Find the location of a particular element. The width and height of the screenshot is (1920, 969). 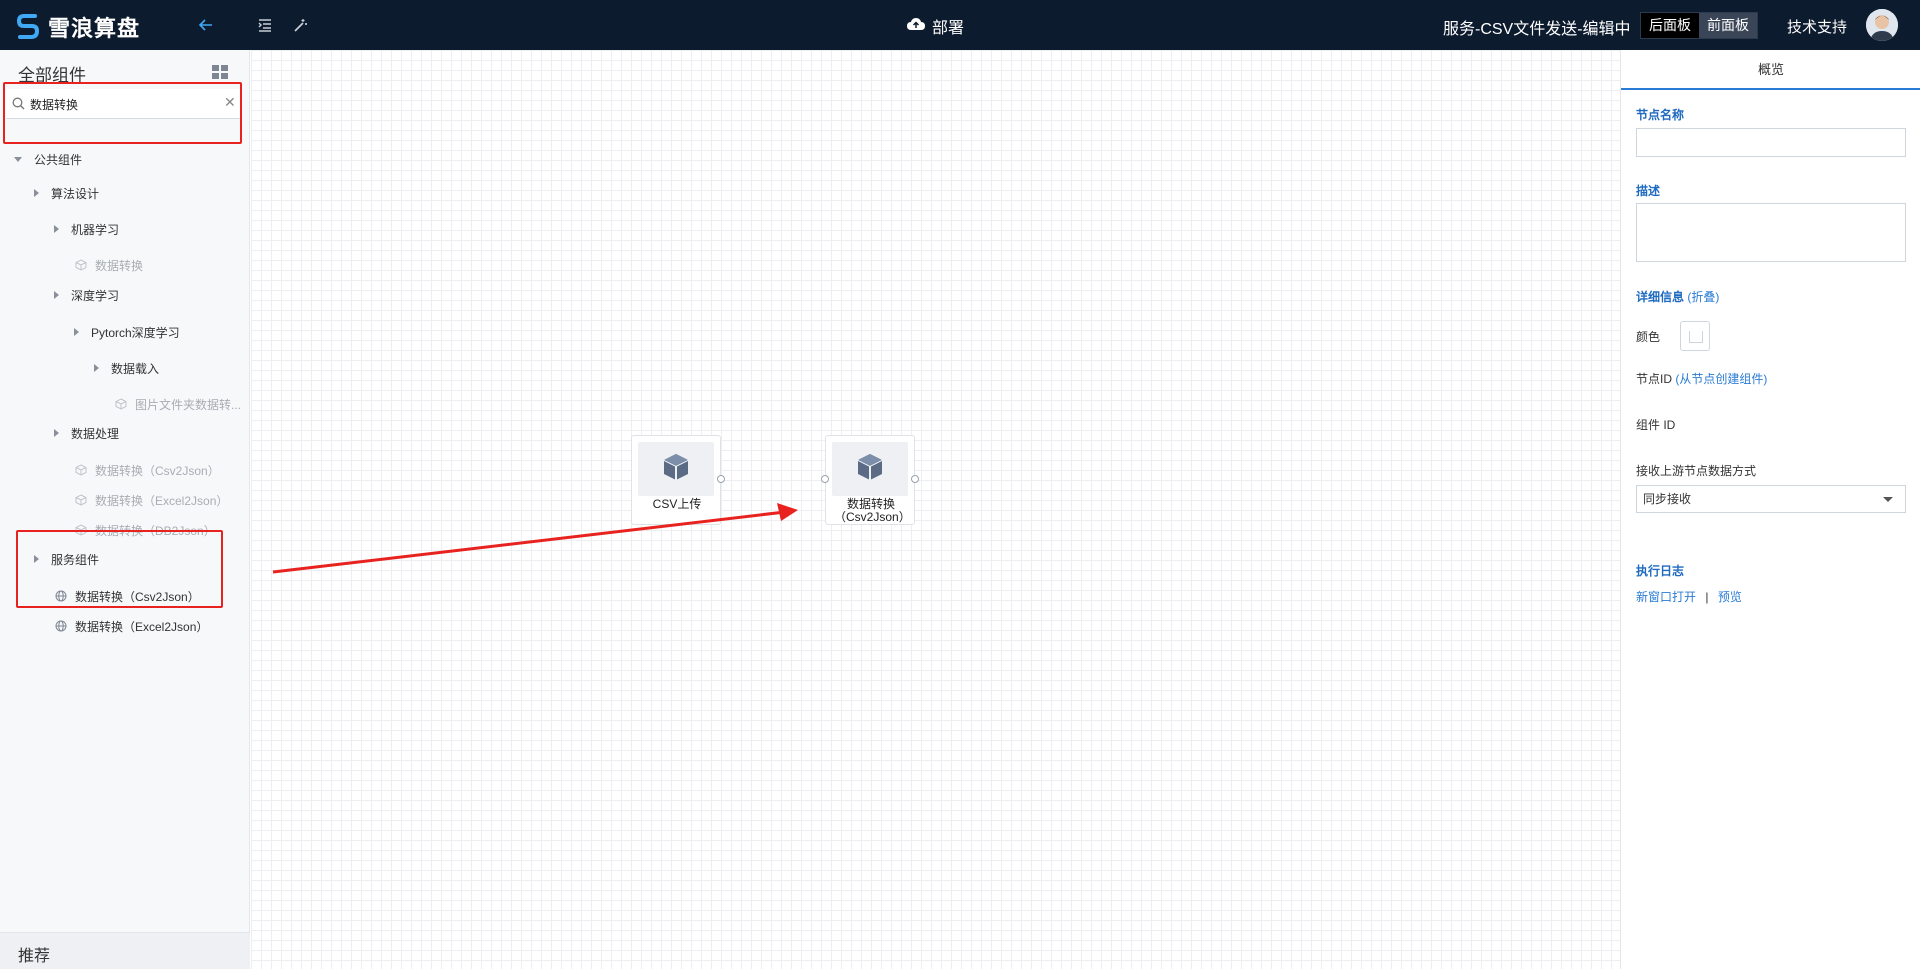

node-name-label: 节点名称 is located at coordinates (1660, 115).